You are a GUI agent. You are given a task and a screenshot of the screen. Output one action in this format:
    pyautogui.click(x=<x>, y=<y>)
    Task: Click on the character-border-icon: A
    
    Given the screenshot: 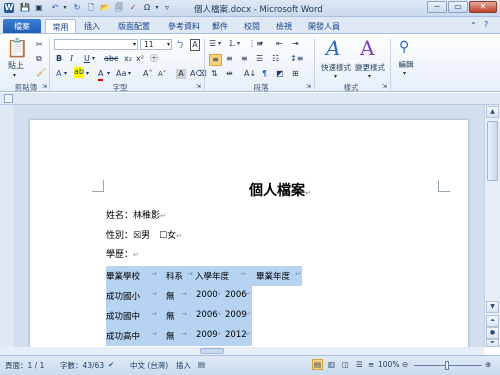 What is the action you would take?
    pyautogui.click(x=195, y=45)
    